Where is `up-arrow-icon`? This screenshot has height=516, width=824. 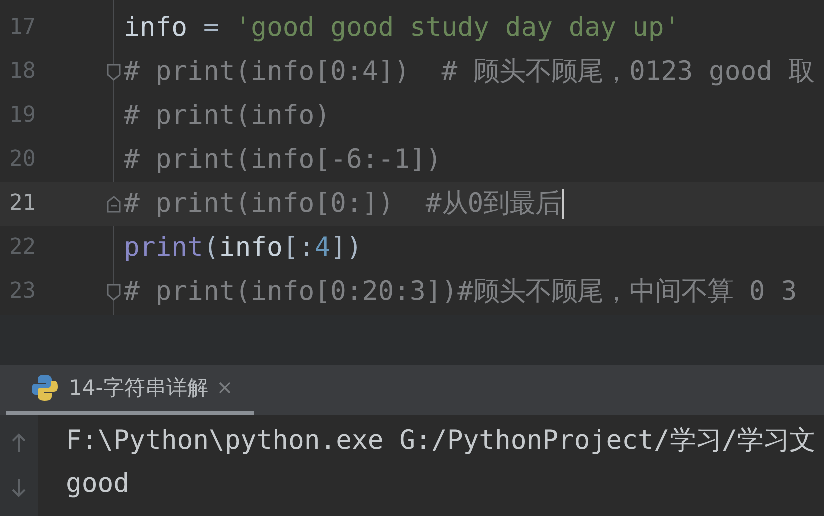 up-arrow-icon is located at coordinates (19, 443).